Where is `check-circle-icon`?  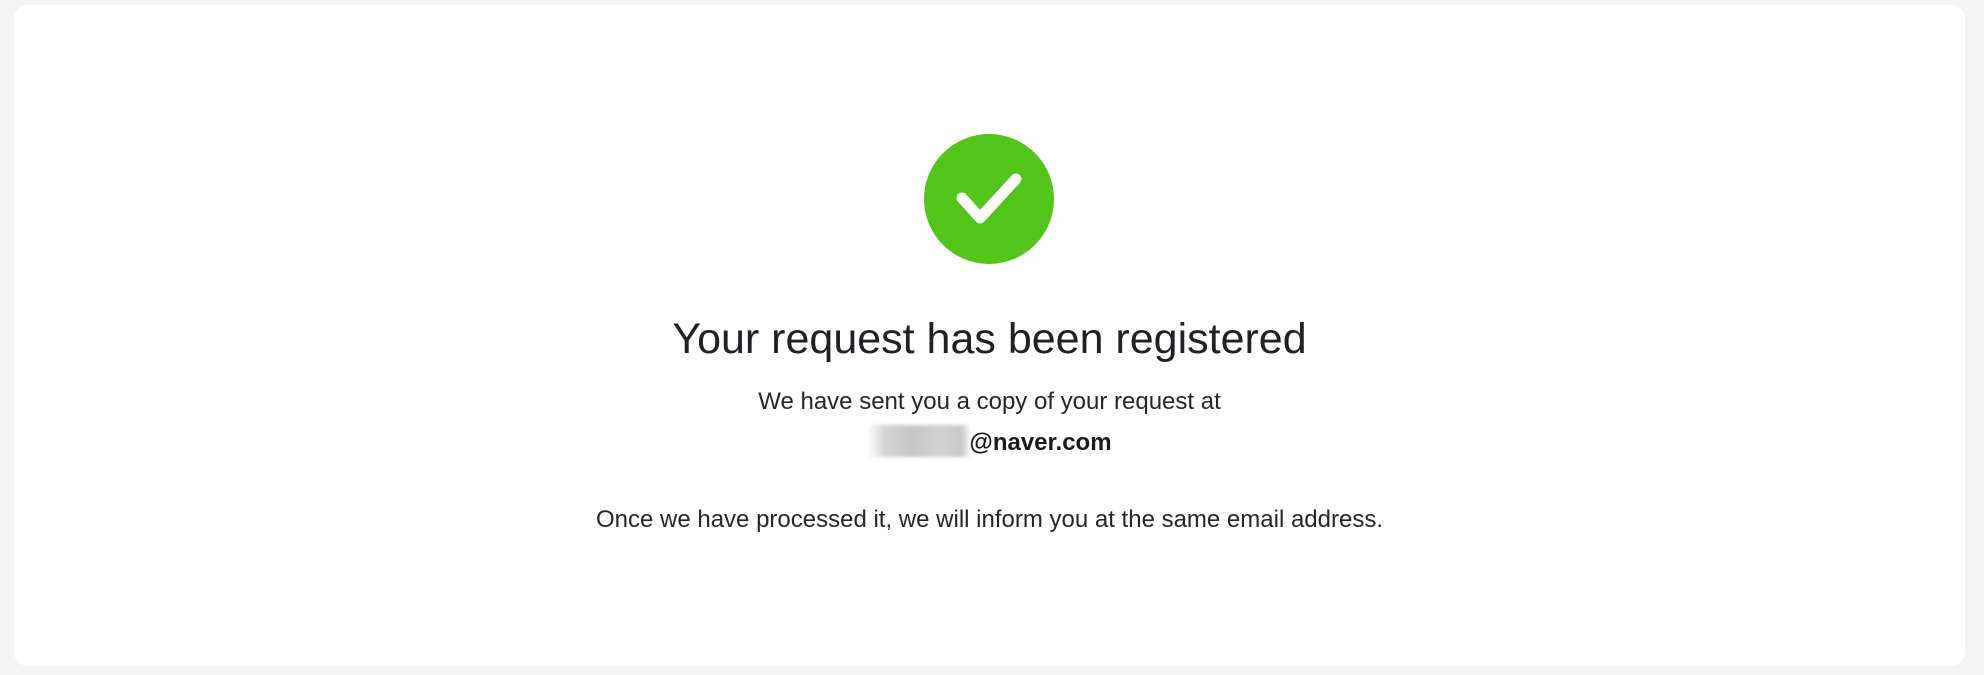 check-circle-icon is located at coordinates (989, 199).